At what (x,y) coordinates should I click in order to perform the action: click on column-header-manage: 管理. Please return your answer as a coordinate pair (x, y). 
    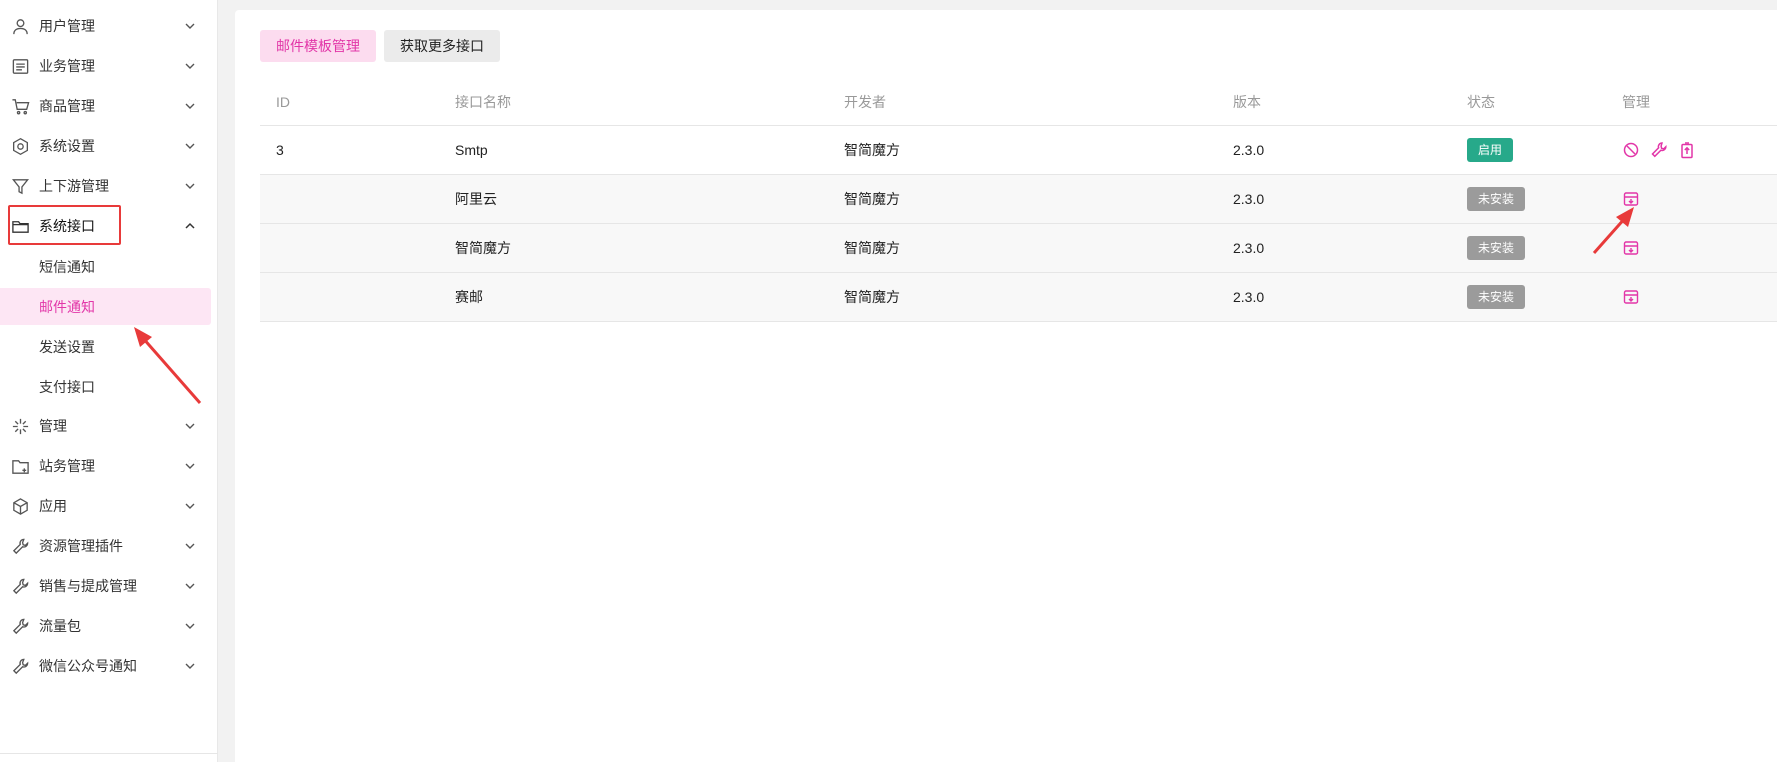
    Looking at the image, I should click on (1699, 103).